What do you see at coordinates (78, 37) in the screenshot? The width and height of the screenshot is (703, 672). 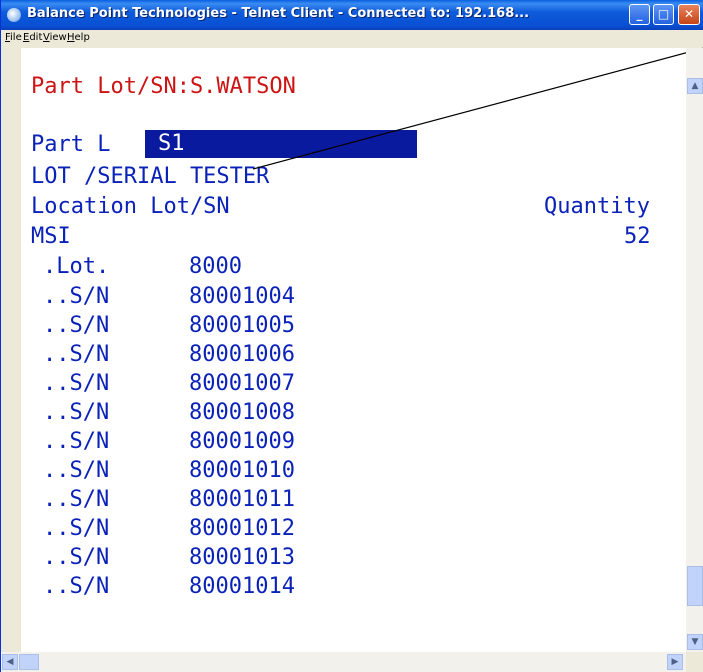 I see `menu-help: Help` at bounding box center [78, 37].